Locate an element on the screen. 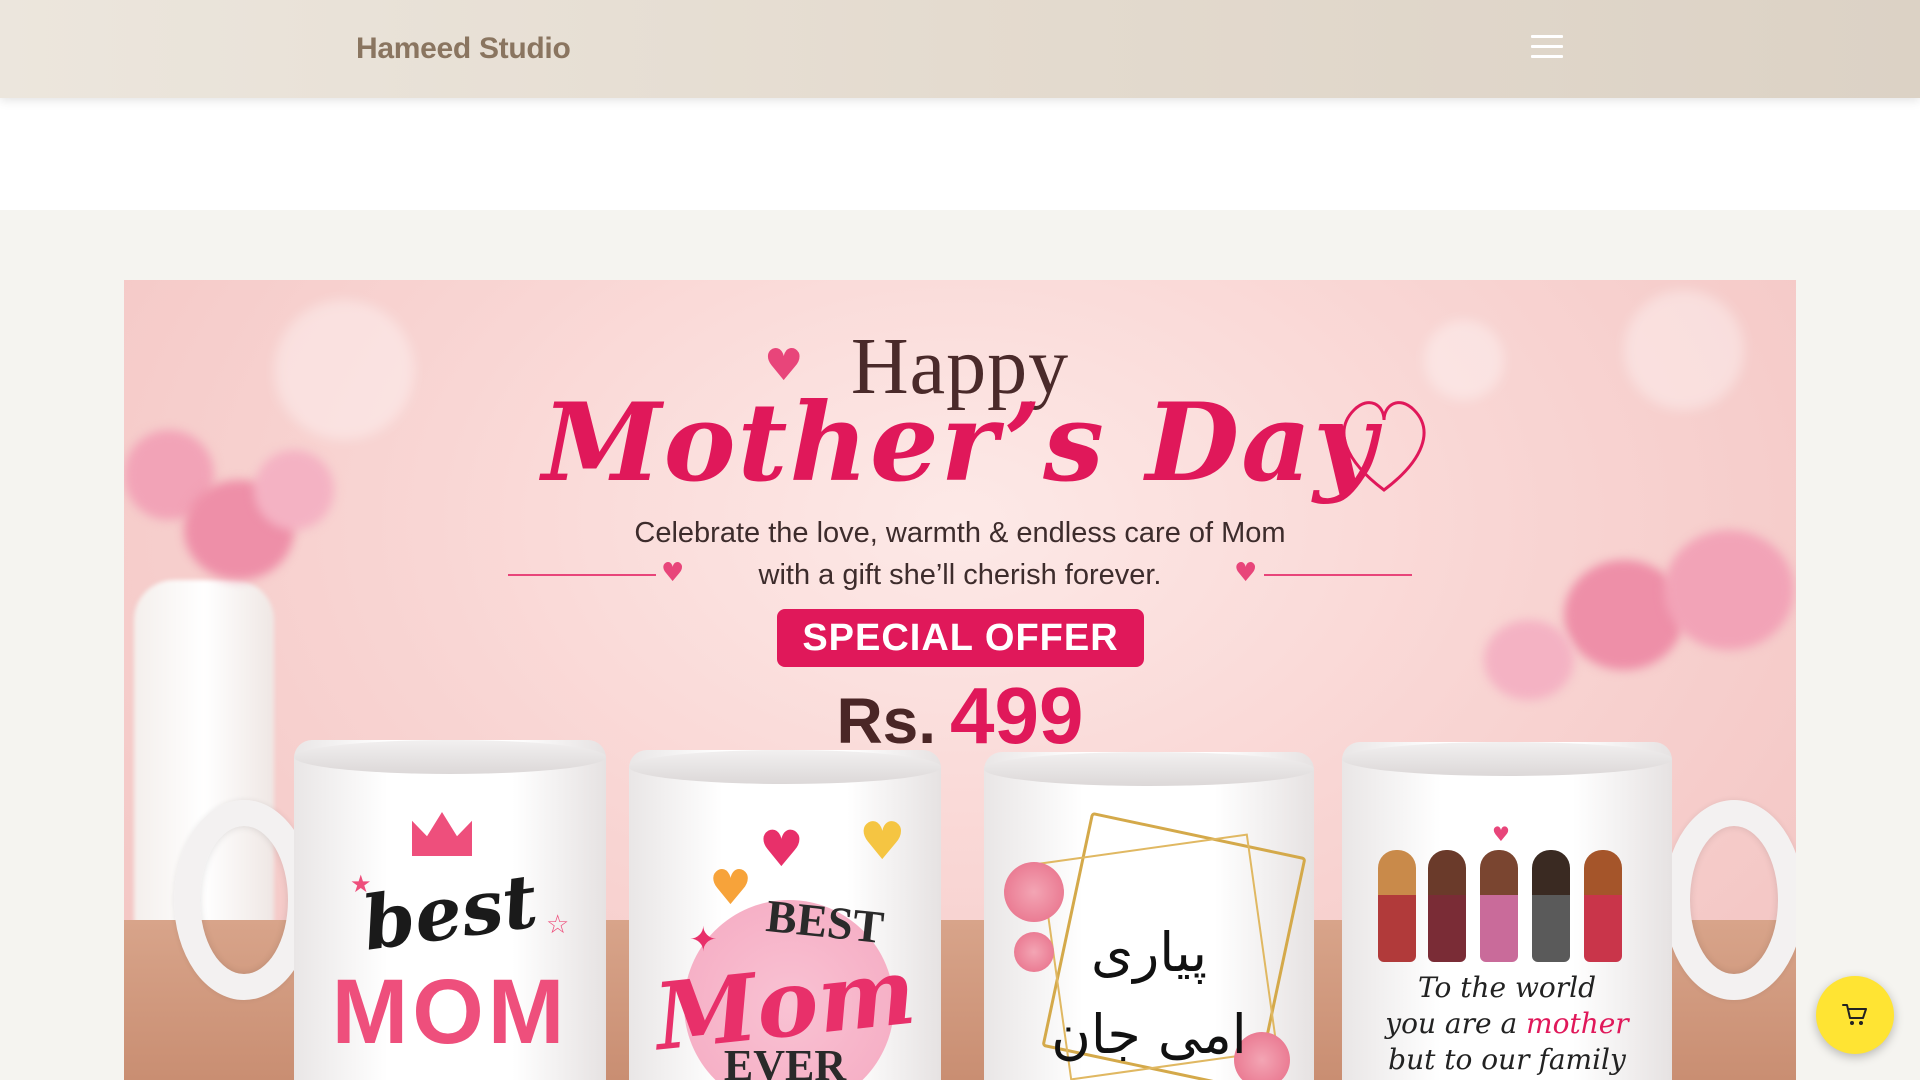  mug-quote-line2-b: mother is located at coordinates (1577, 1023).